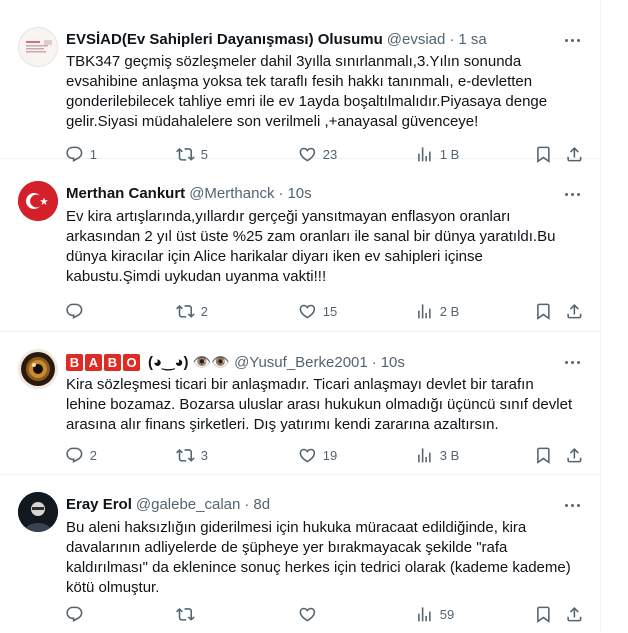  I want to click on reply-button: 2, so click(81, 455).